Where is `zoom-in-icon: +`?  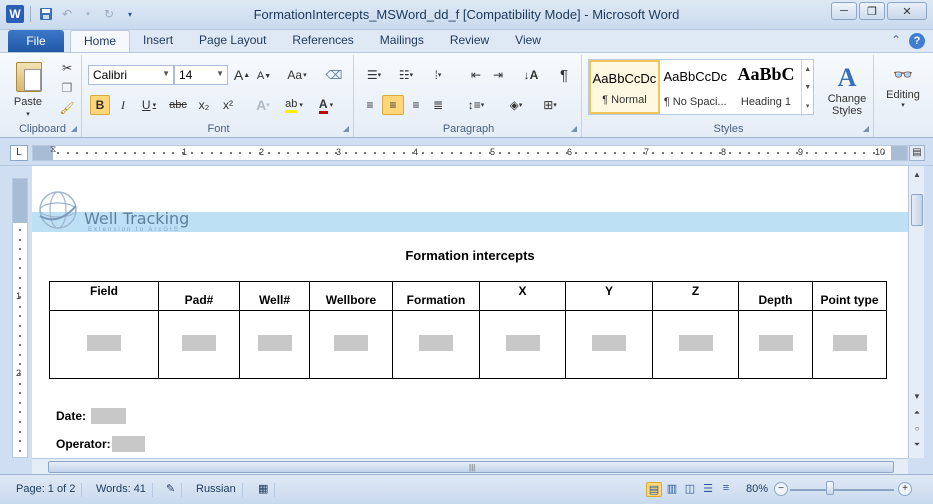 zoom-in-icon: + is located at coordinates (905, 489).